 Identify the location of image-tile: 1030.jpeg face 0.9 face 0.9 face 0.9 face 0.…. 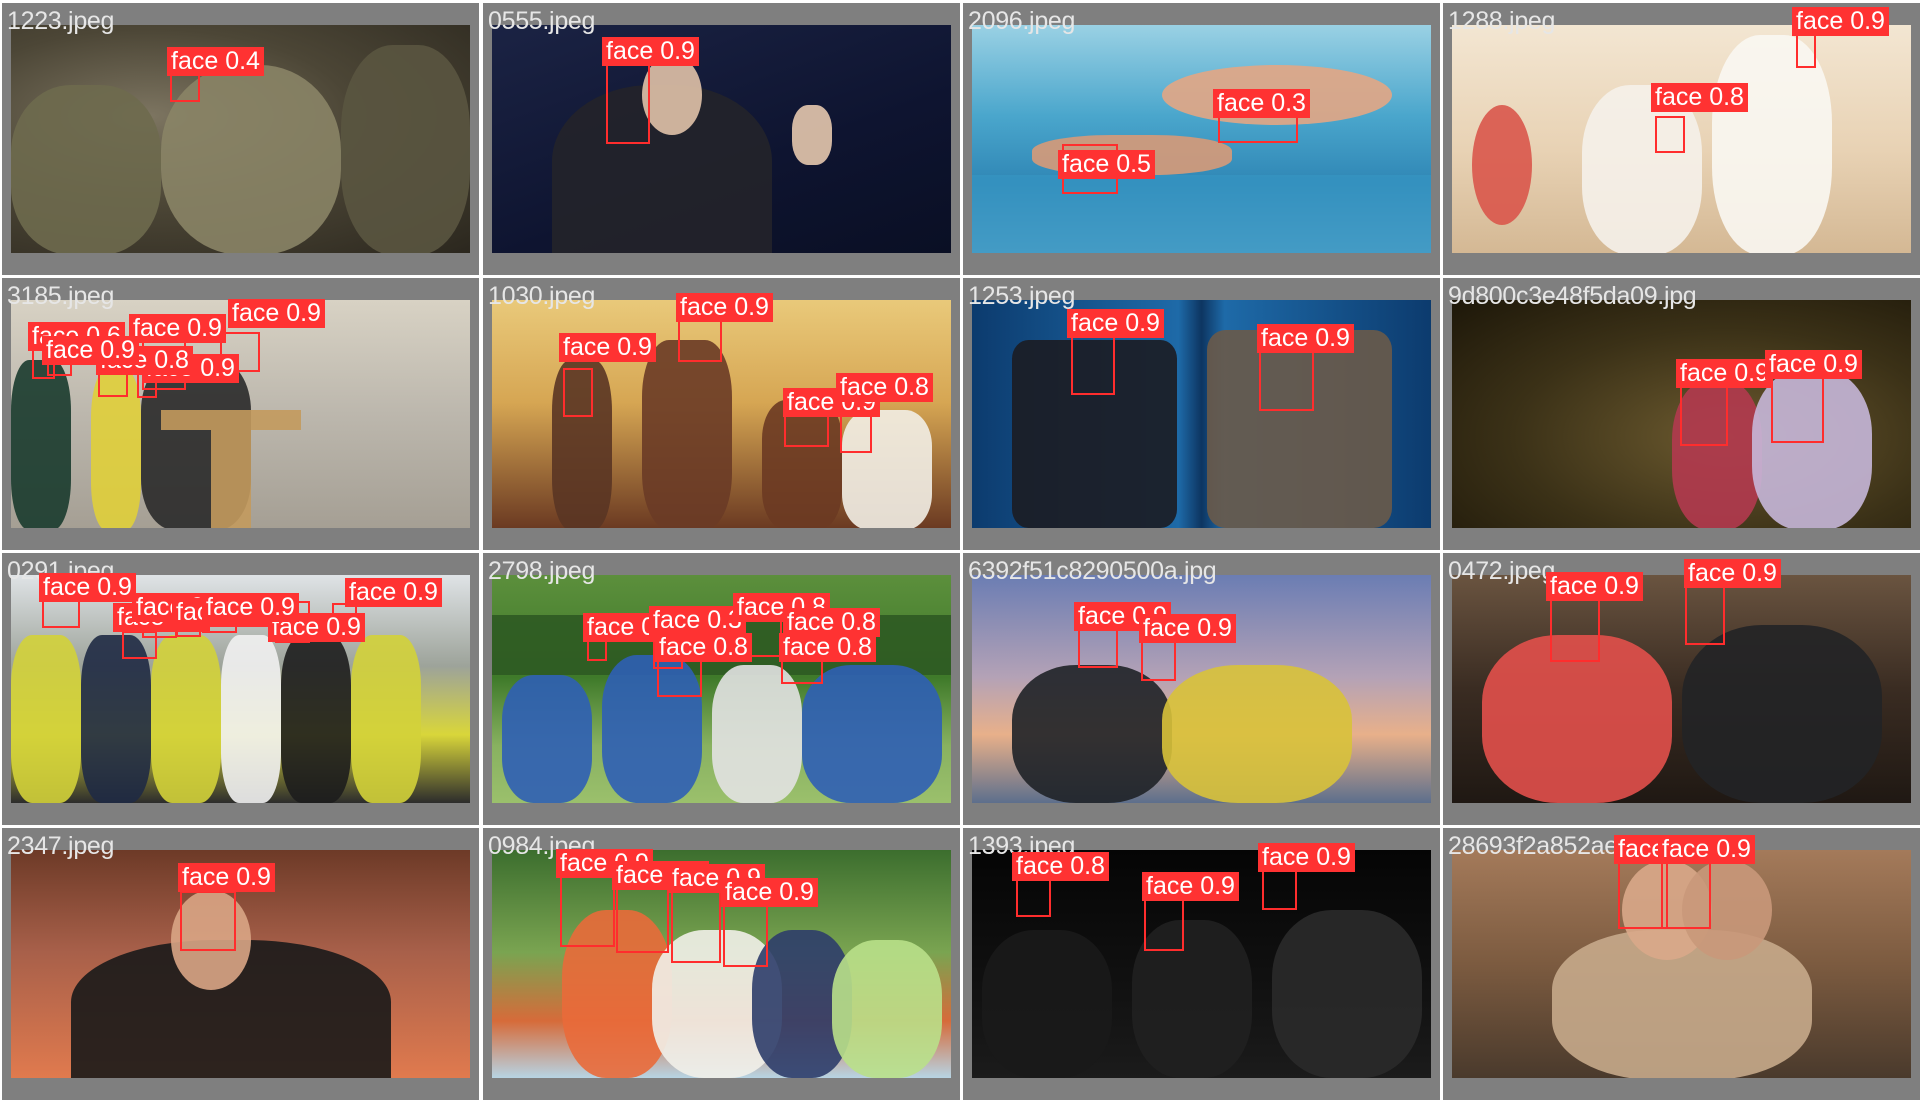
(721, 414).